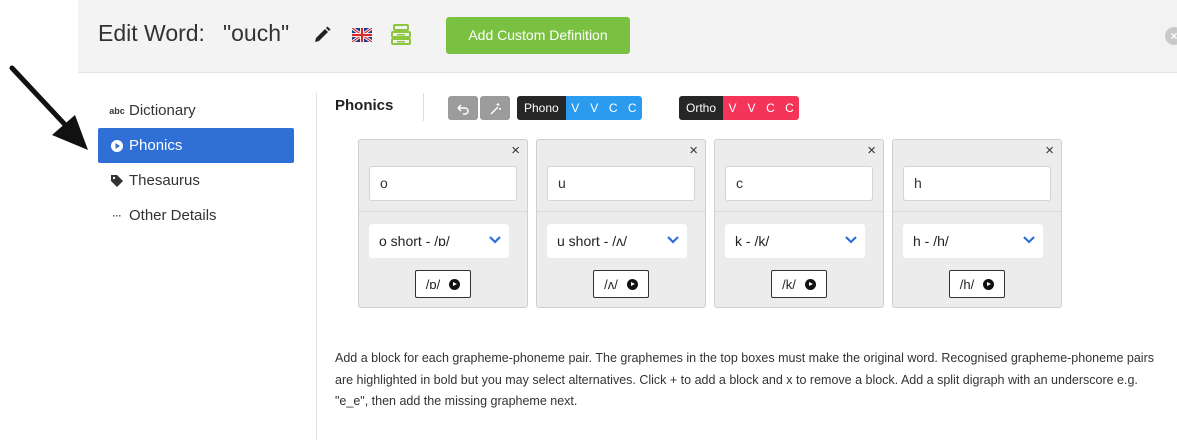 Image resolution: width=1177 pixels, height=440 pixels. I want to click on grapheme-input: u, so click(621, 183).